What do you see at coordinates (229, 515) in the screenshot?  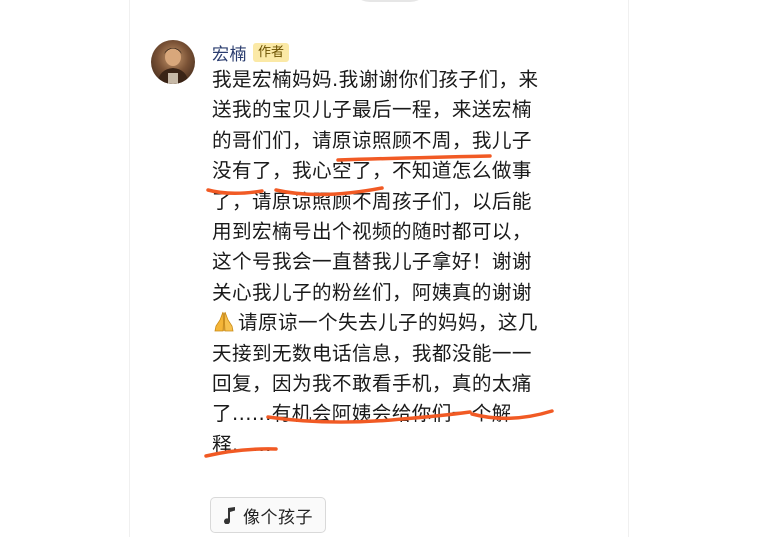 I see `music-note-icon` at bounding box center [229, 515].